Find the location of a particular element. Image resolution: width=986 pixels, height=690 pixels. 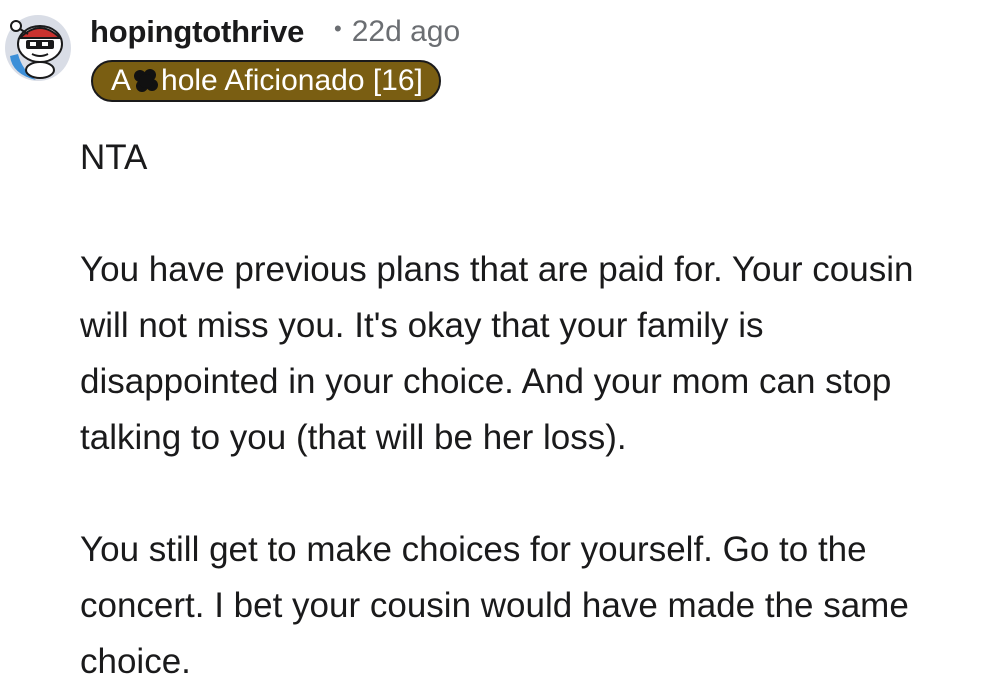

comment-meta: • 22d ago is located at coordinates (397, 32).